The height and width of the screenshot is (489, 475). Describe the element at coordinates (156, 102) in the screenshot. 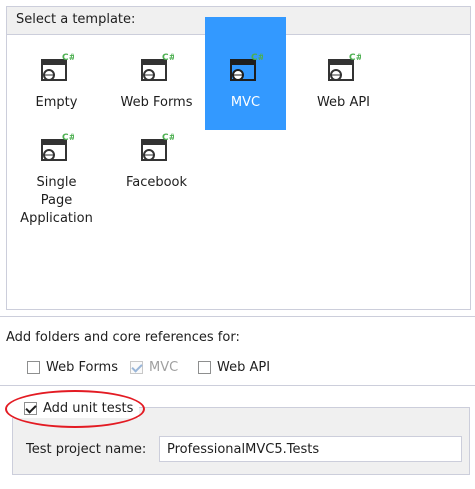

I see `template-label: Web Forms` at that location.